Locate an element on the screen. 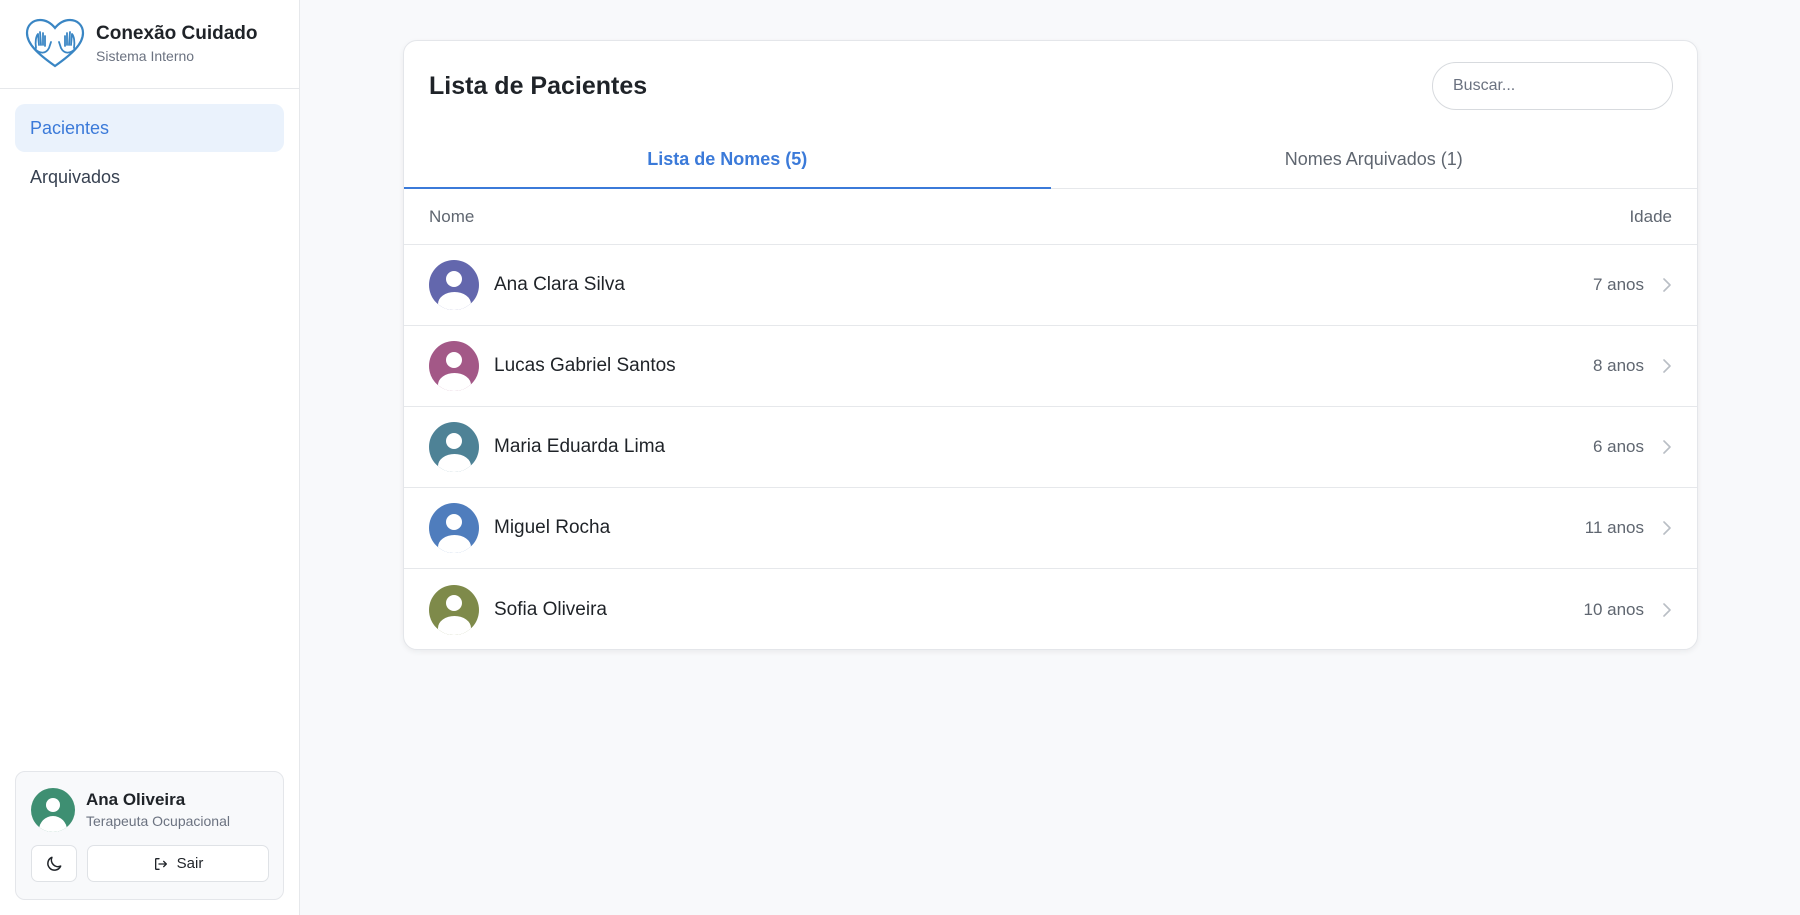 This screenshot has width=1800, height=915. user-role: Terapeuta Ocupacional is located at coordinates (158, 821).